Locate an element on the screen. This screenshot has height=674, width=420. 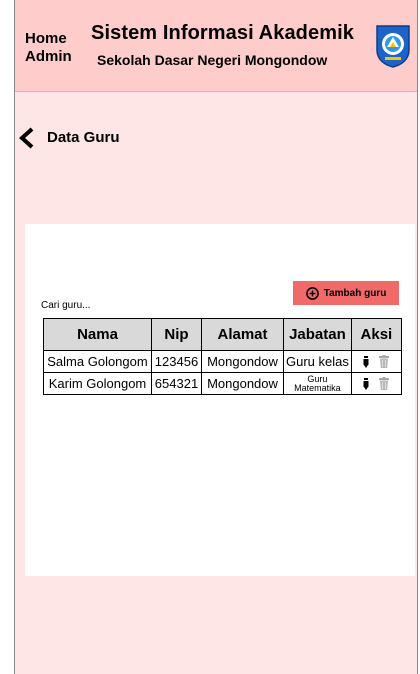
add-teacher-button: Tambah guru is located at coordinates (346, 293).